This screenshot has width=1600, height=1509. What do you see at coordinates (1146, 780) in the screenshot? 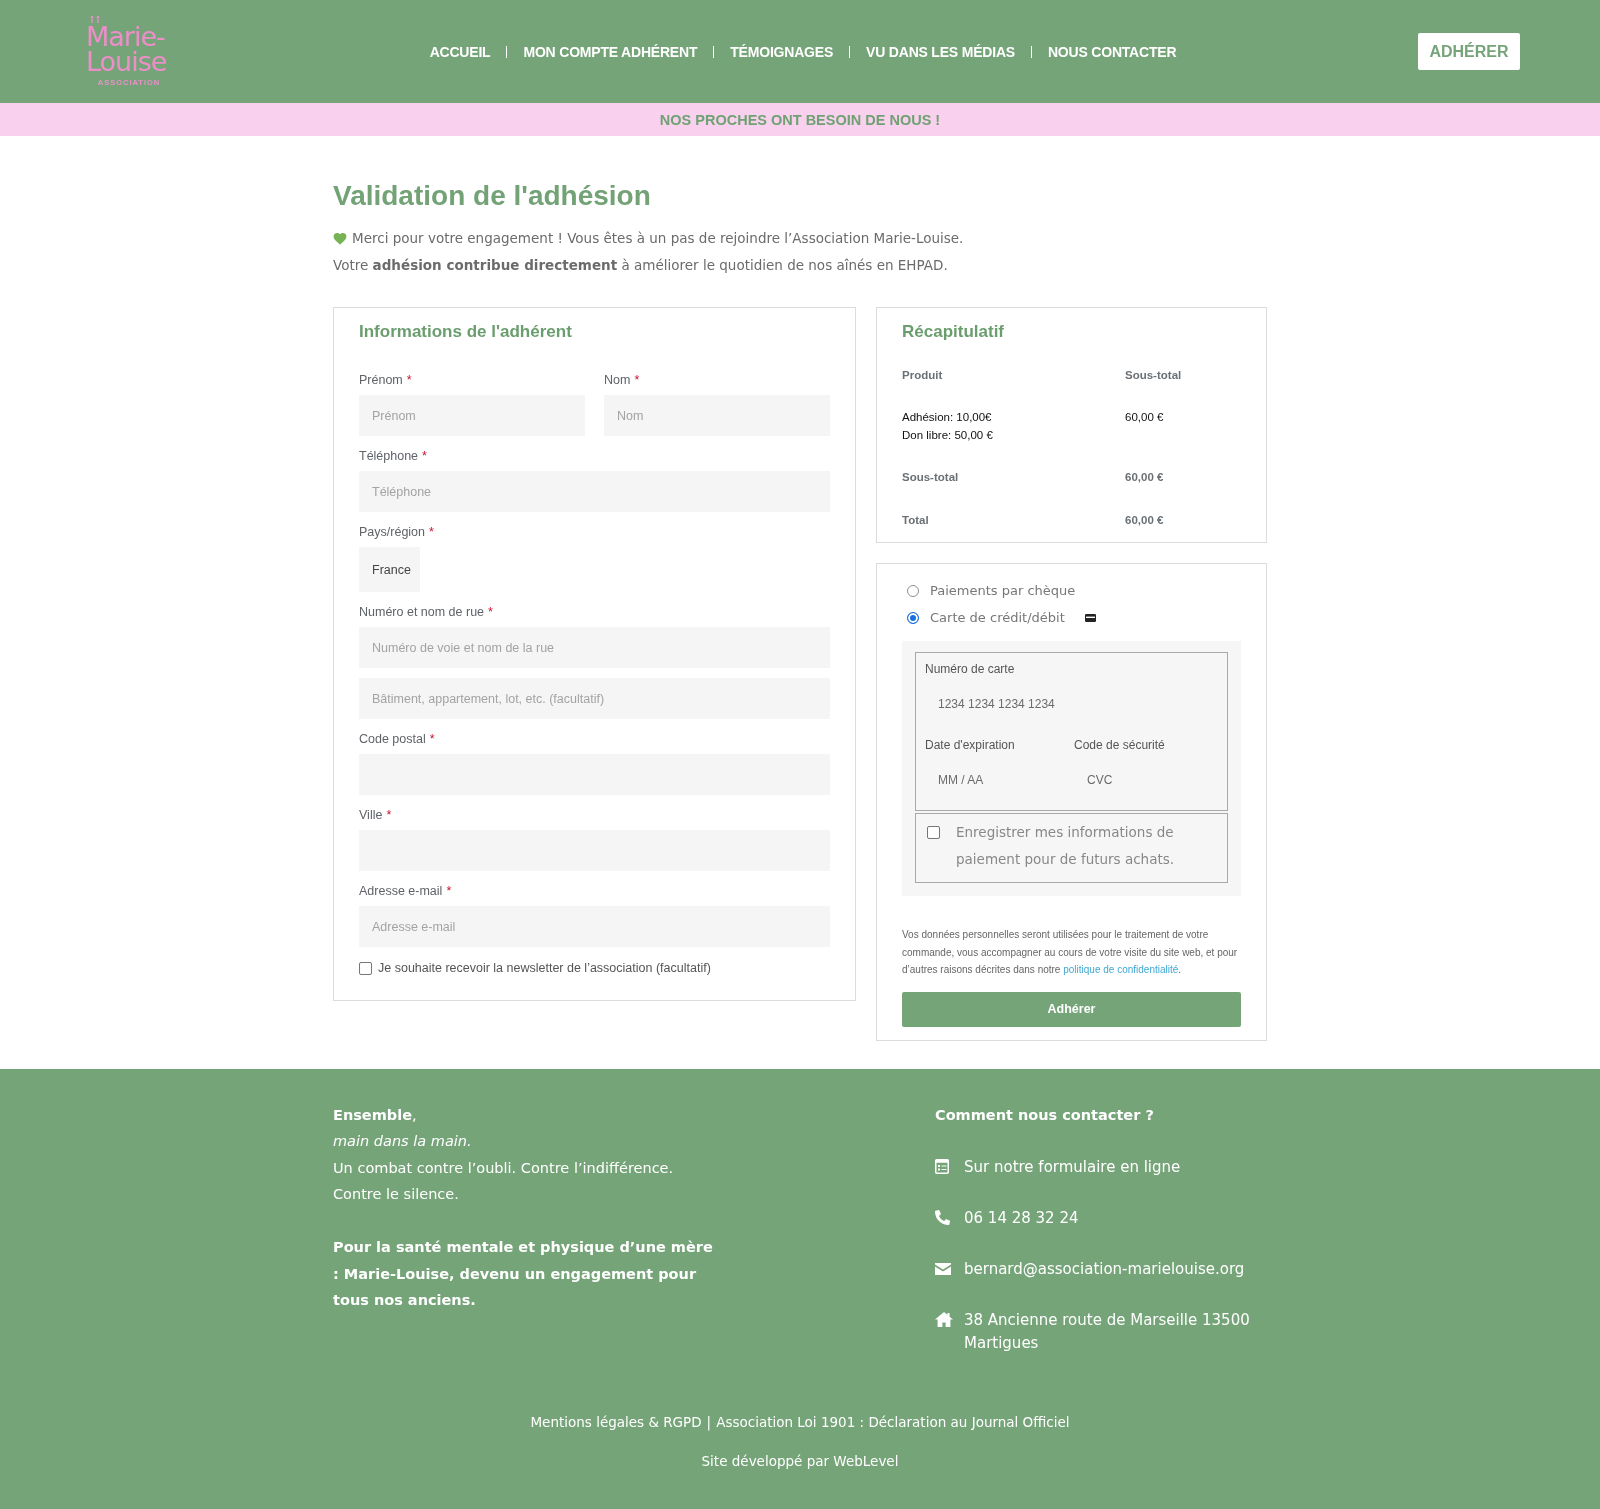
I see `cvc-field: CVC` at bounding box center [1146, 780].